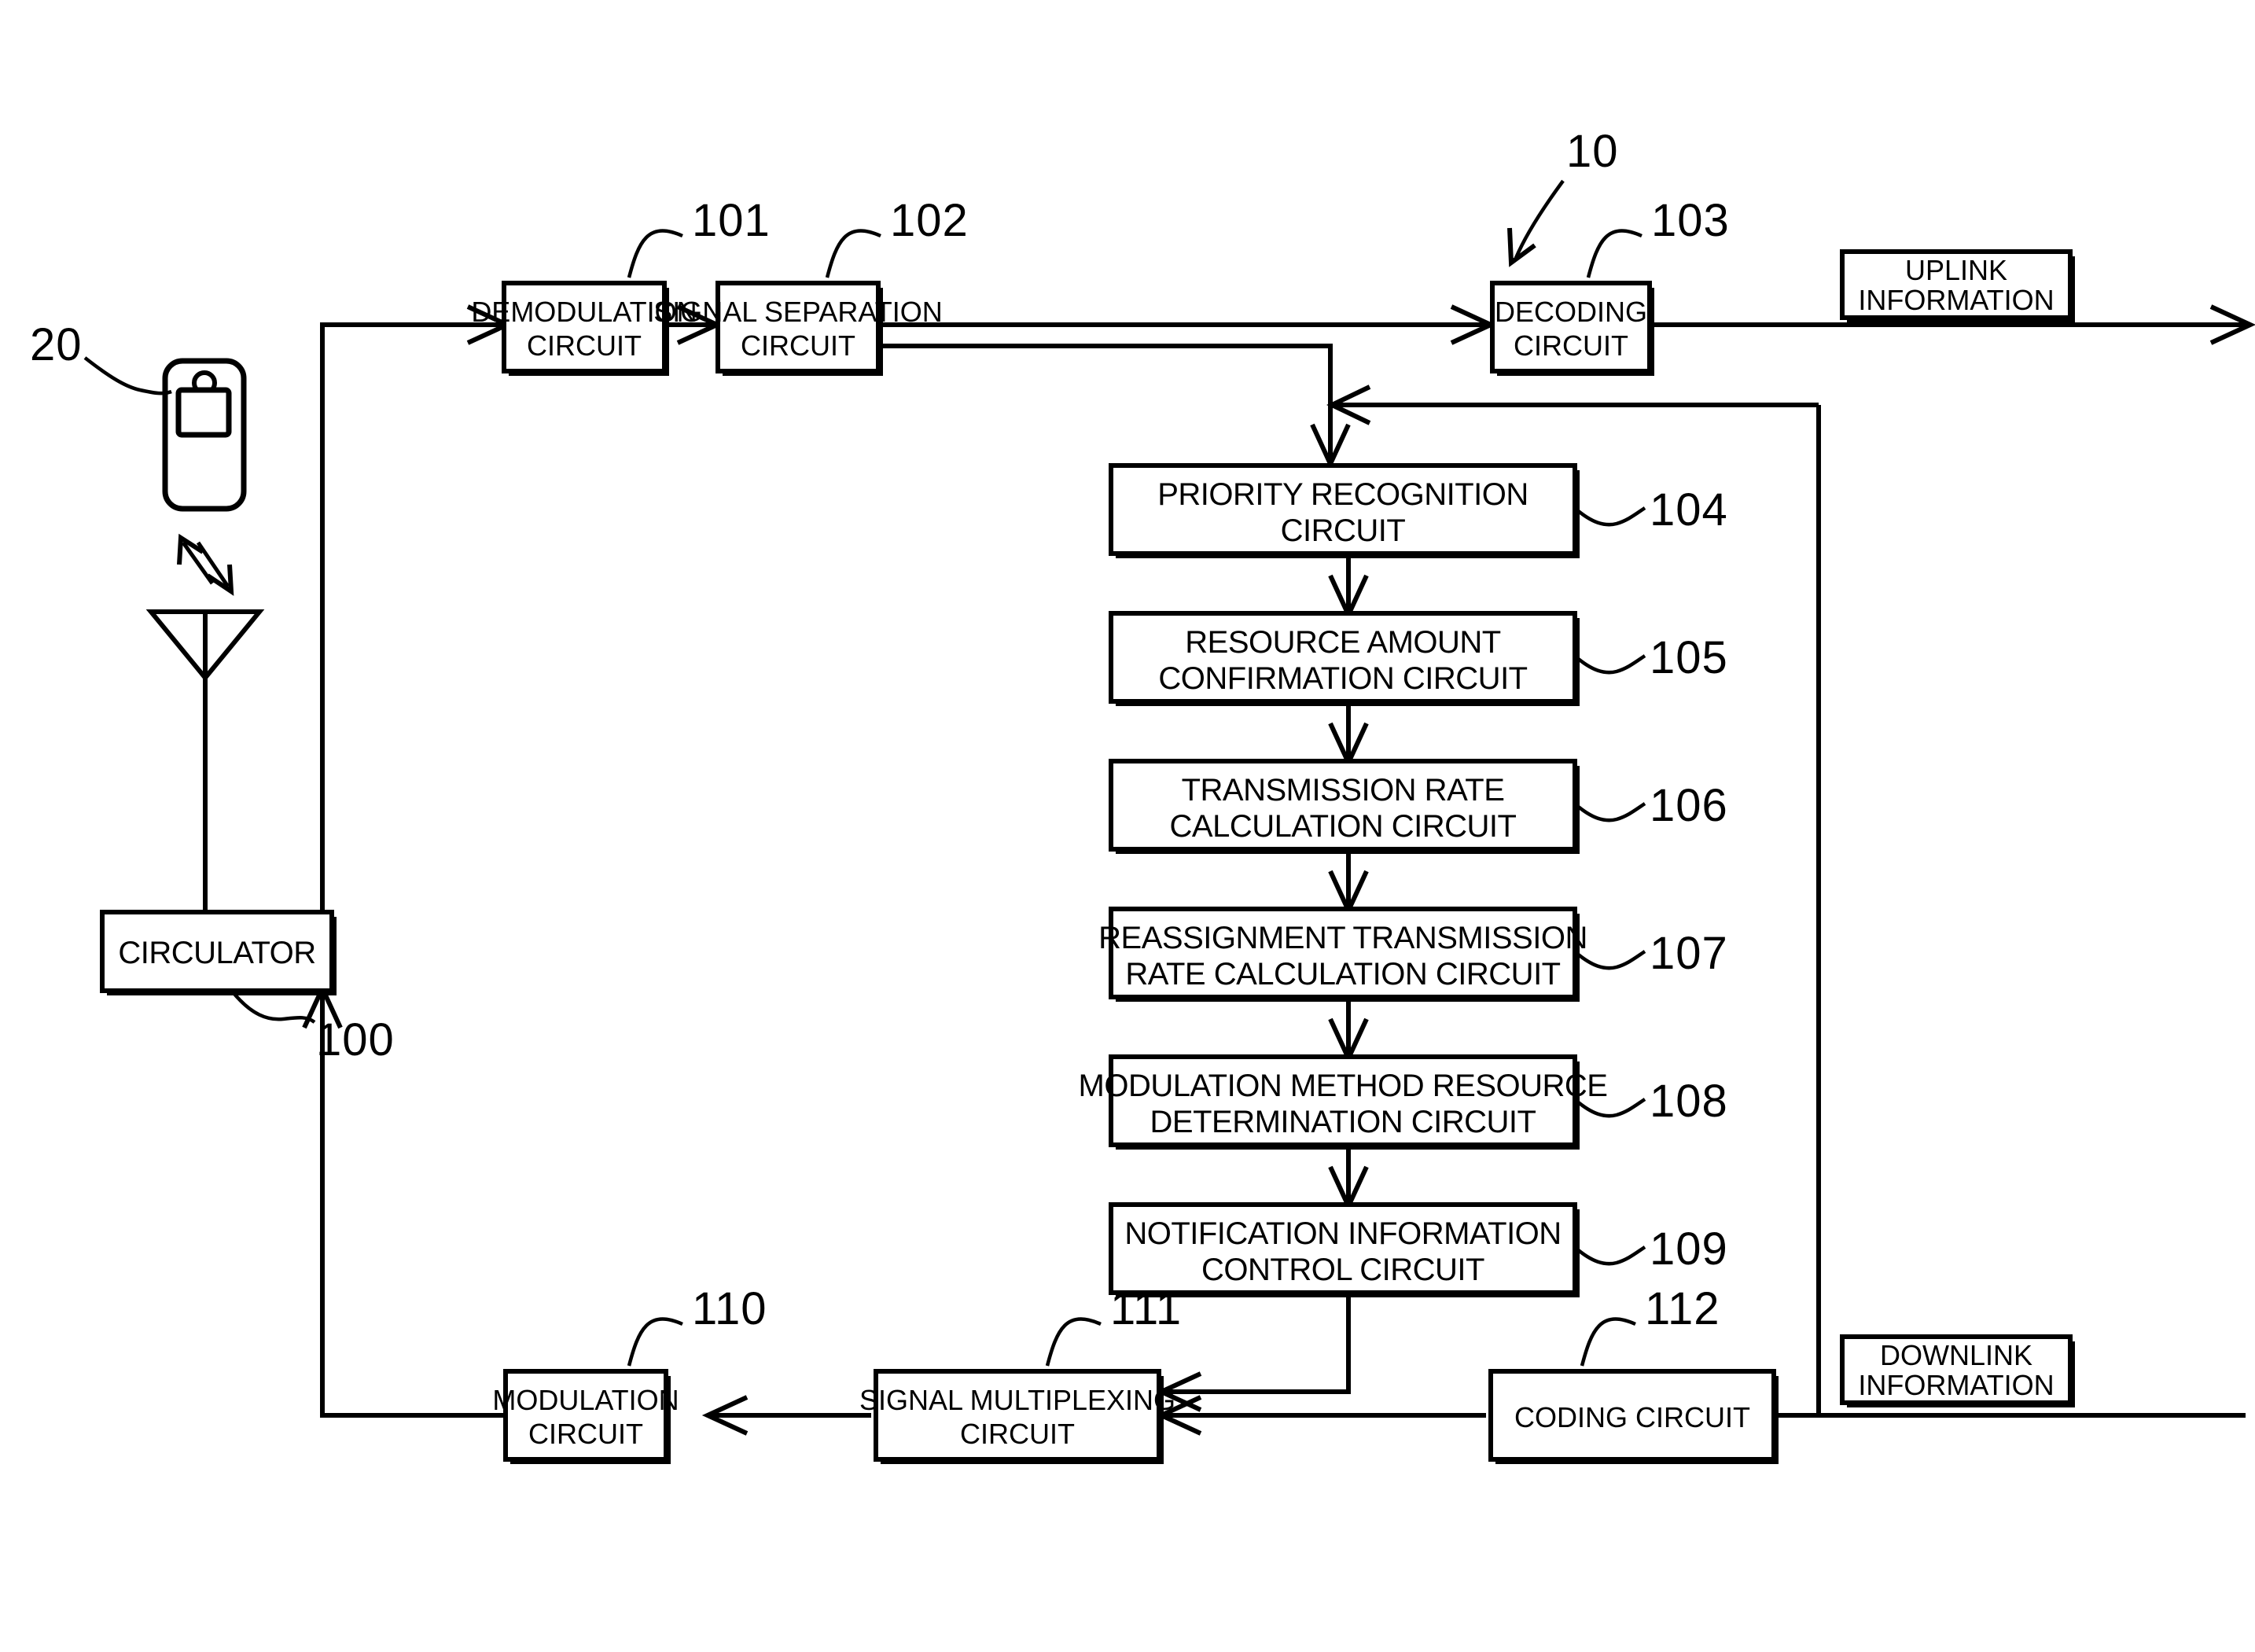  I want to click on block-decoding-circuit: DECODING CIRCUIT 103, so click(1610, 285).